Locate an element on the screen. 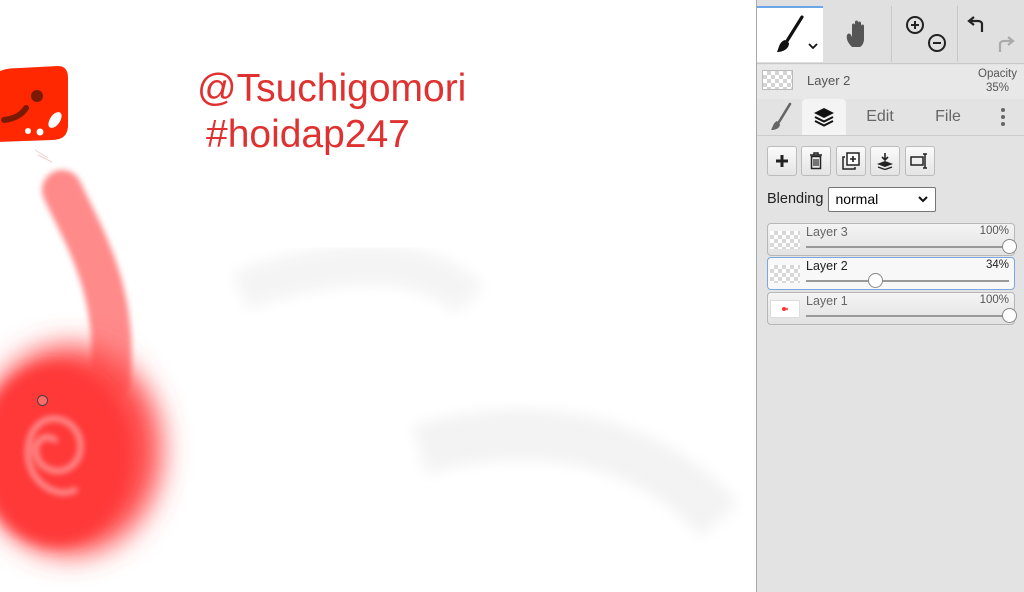  blending-select: normal is located at coordinates (882, 199).